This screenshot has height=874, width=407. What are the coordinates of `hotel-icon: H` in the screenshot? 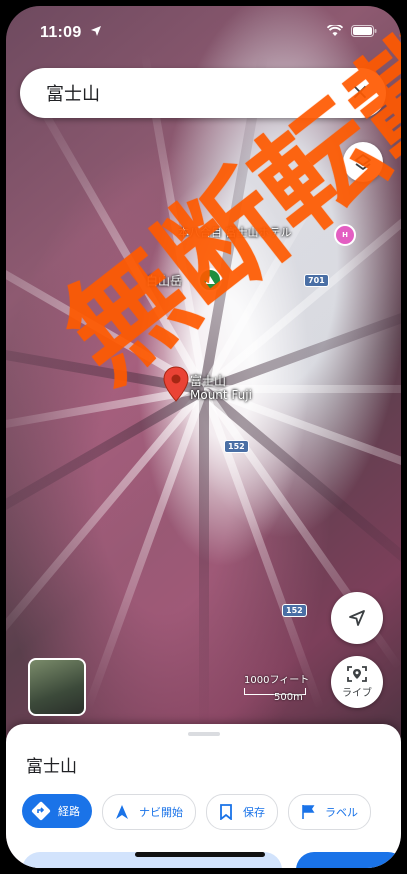 It's located at (345, 235).